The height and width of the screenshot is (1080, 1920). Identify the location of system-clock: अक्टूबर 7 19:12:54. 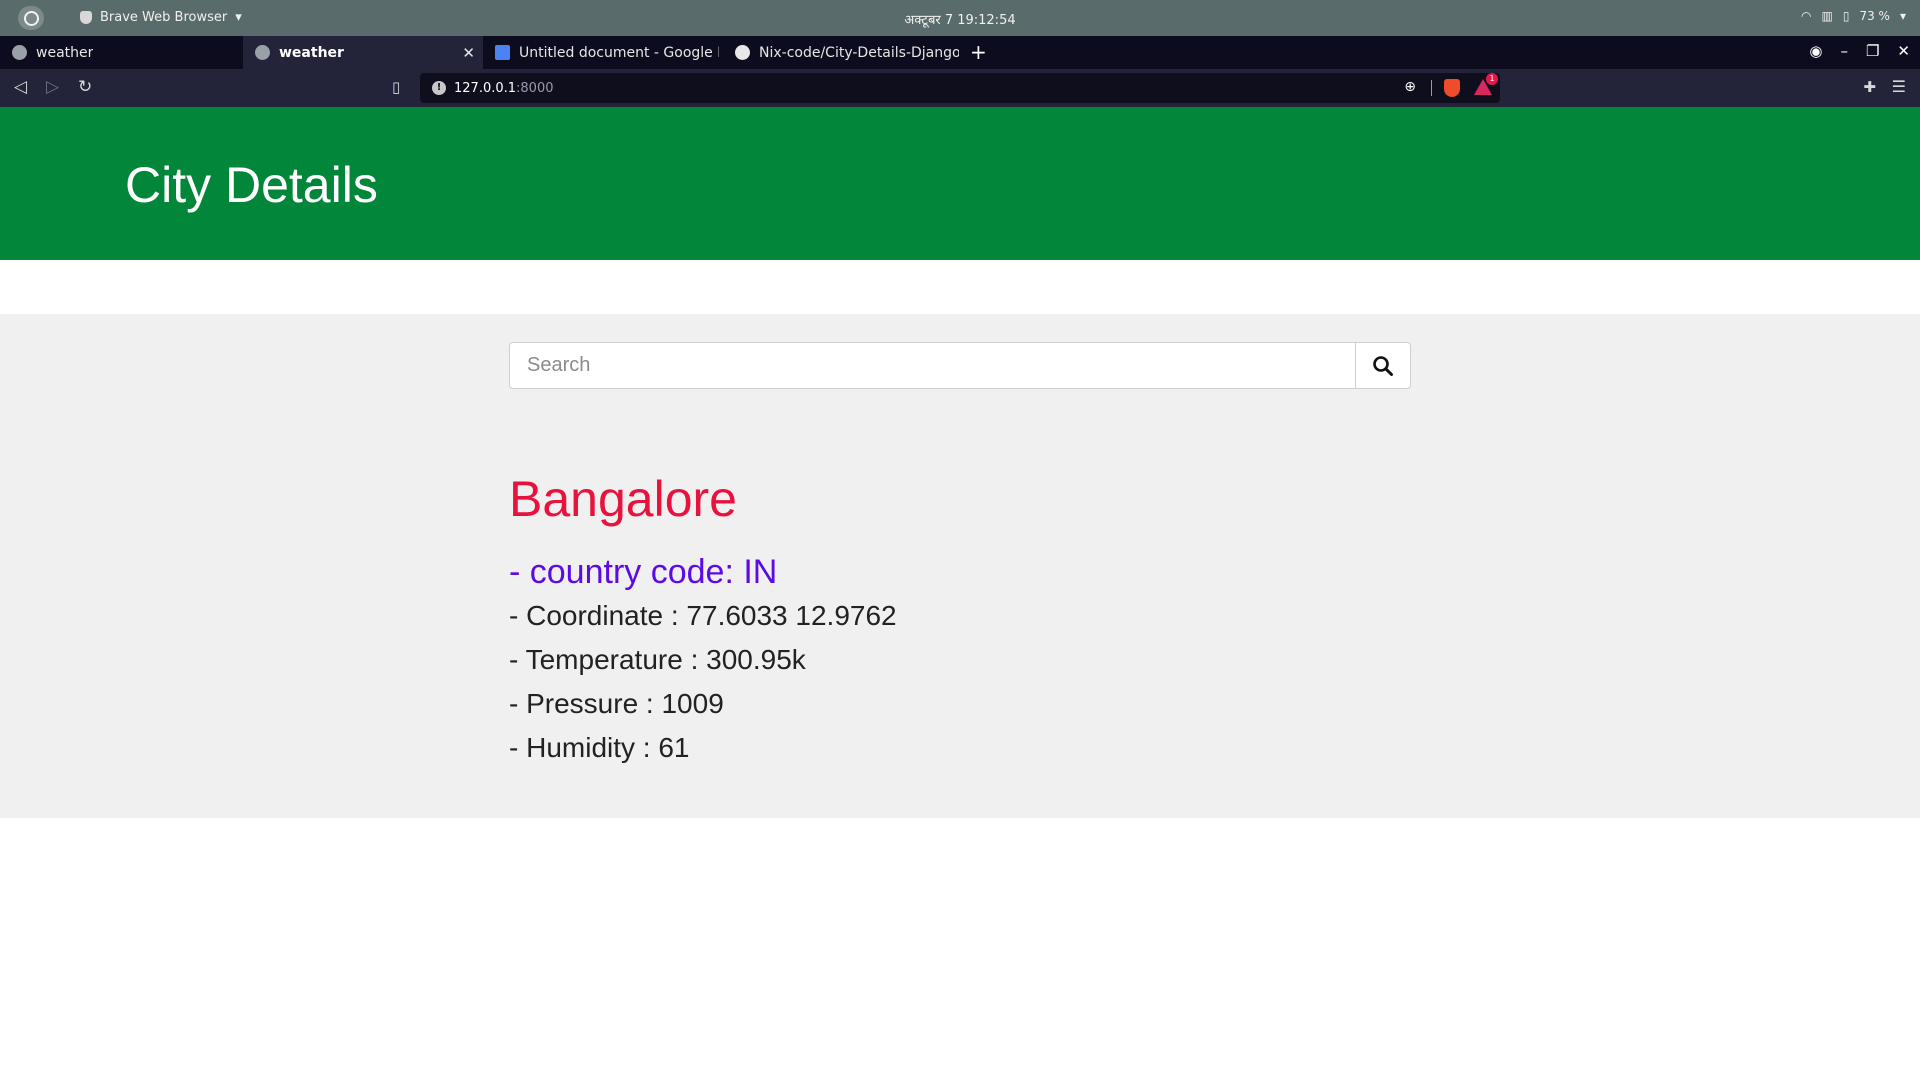
(960, 19).